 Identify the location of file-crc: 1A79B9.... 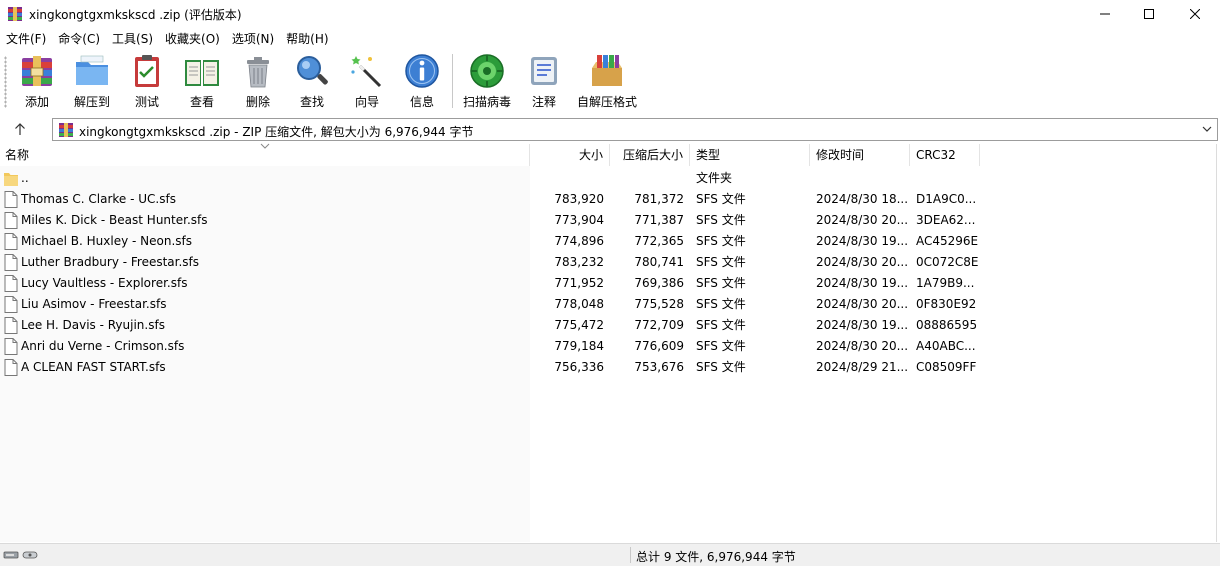
(945, 283).